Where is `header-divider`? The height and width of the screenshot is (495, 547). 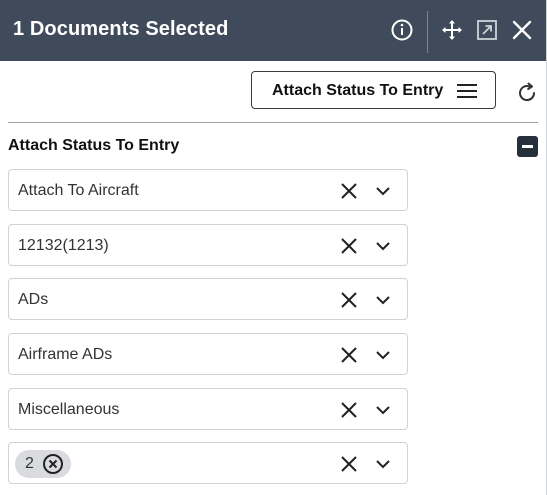 header-divider is located at coordinates (427, 32).